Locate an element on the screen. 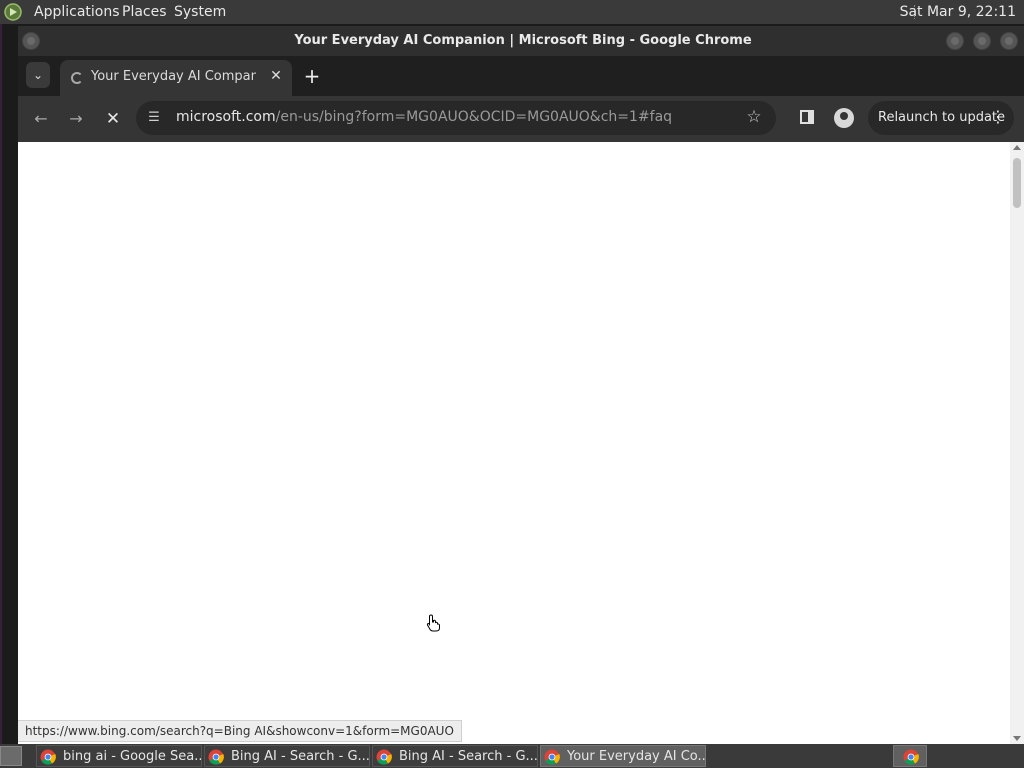 This screenshot has height=768, width=1024. stop-x-icon: ✕ is located at coordinates (113, 119).